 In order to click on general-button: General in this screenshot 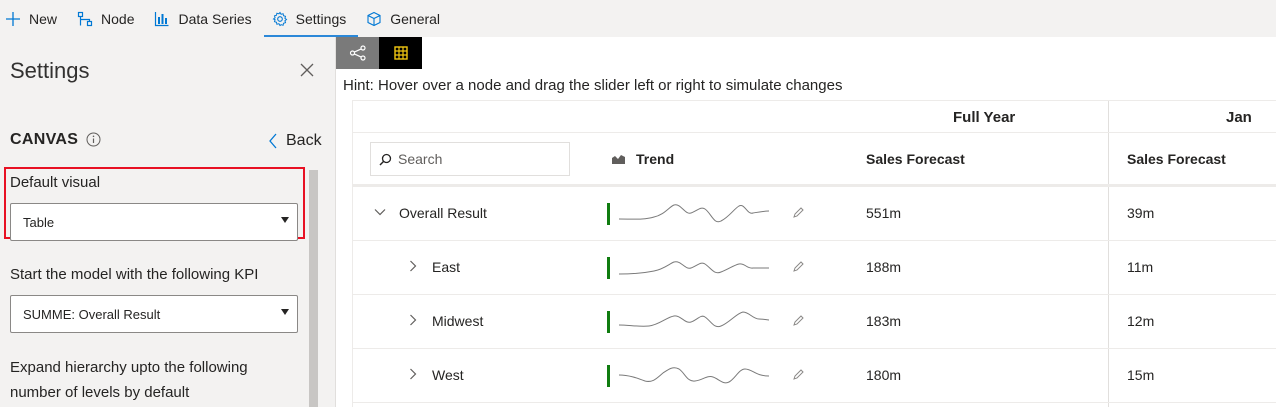, I will do `click(405, 18)`.